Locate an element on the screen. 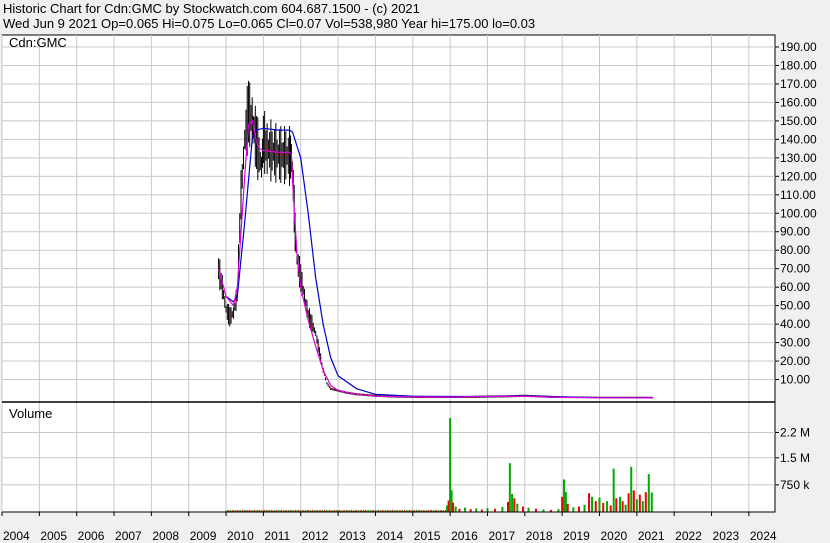 This screenshot has width=830, height=543. year-tick-label: 2018 is located at coordinates (539, 536).